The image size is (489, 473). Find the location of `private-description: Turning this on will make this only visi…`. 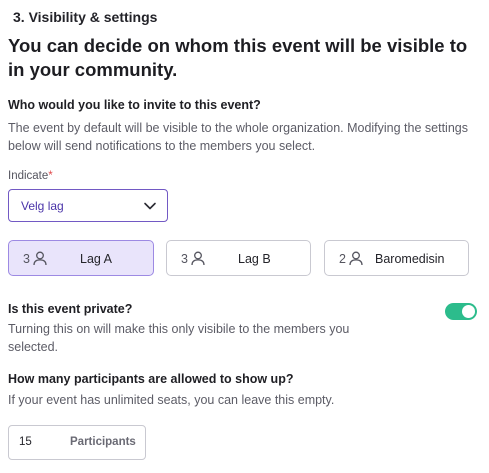

private-description: Turning this on will make this only visi… is located at coordinates (179, 338).